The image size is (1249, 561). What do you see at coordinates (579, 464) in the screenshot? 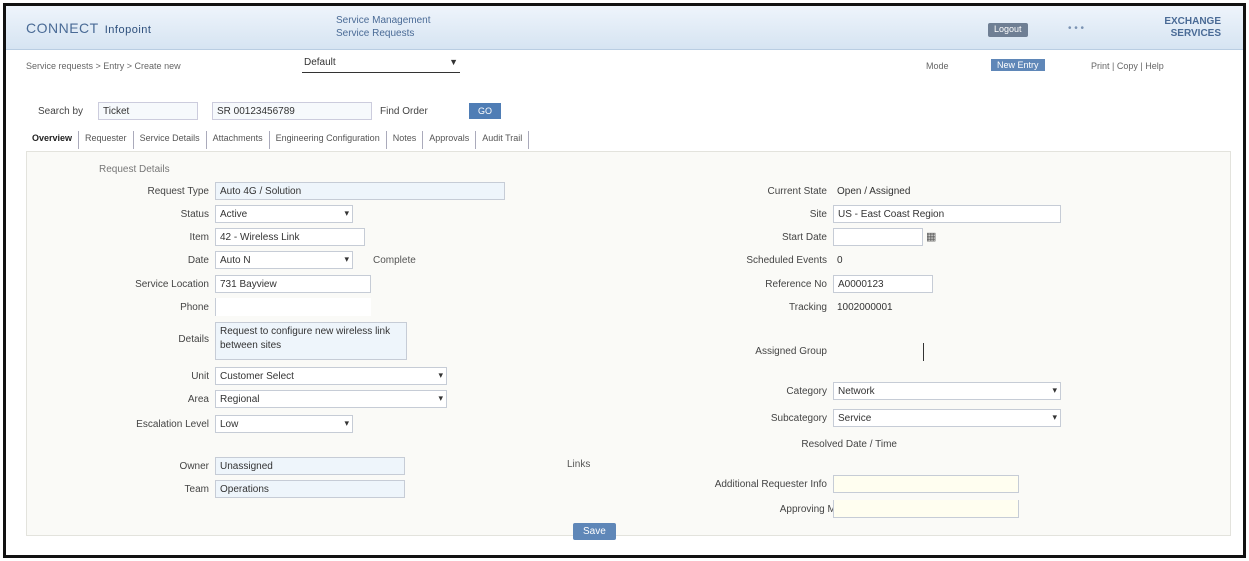
I see `links-label: Links` at bounding box center [579, 464].